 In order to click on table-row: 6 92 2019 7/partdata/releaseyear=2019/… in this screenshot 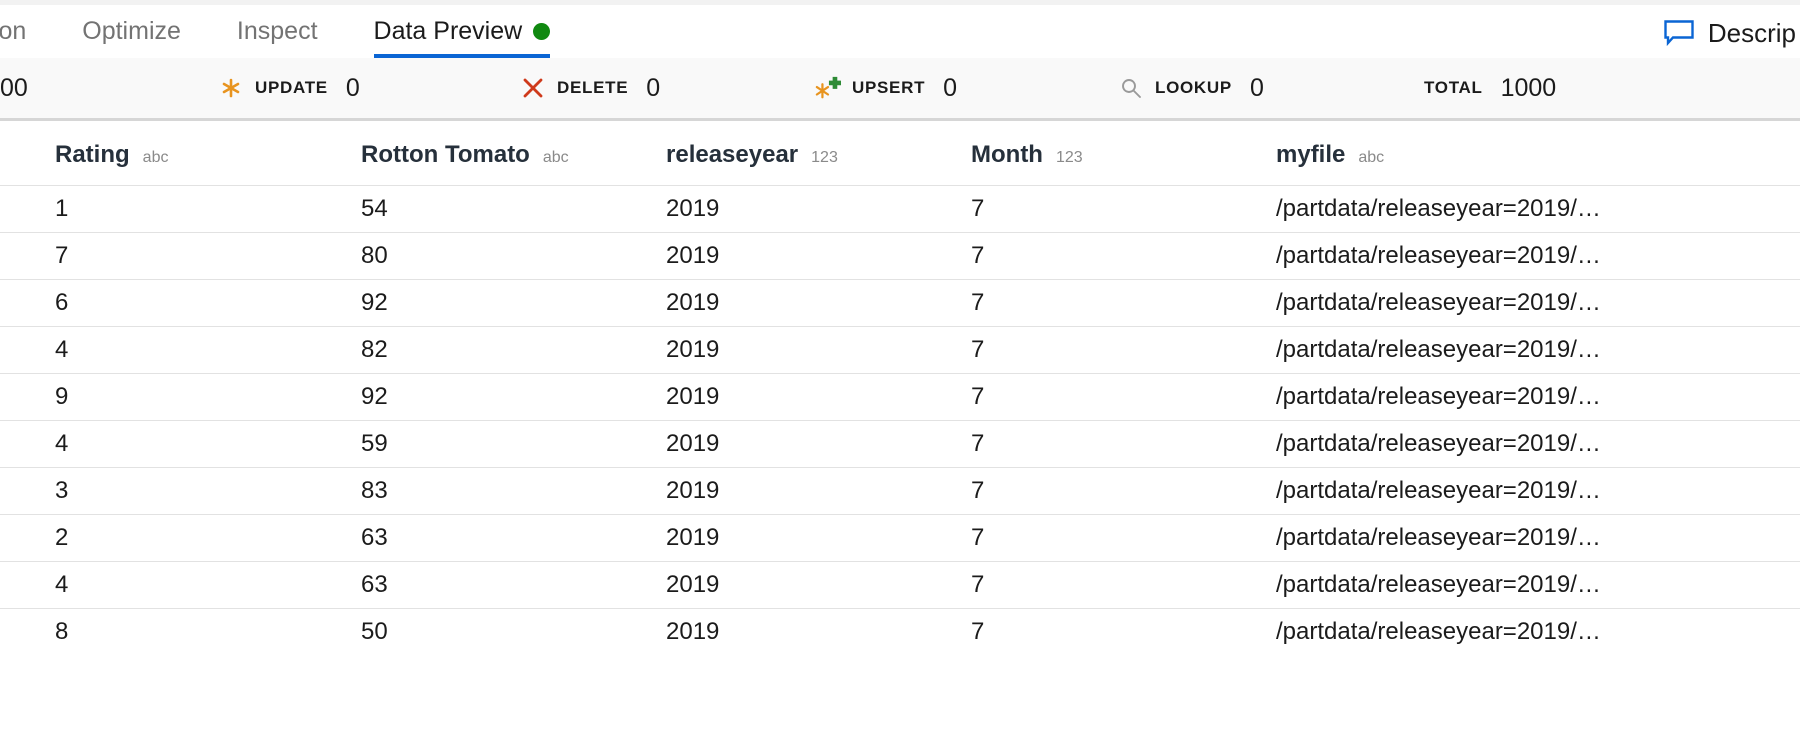, I will do `click(900, 302)`.